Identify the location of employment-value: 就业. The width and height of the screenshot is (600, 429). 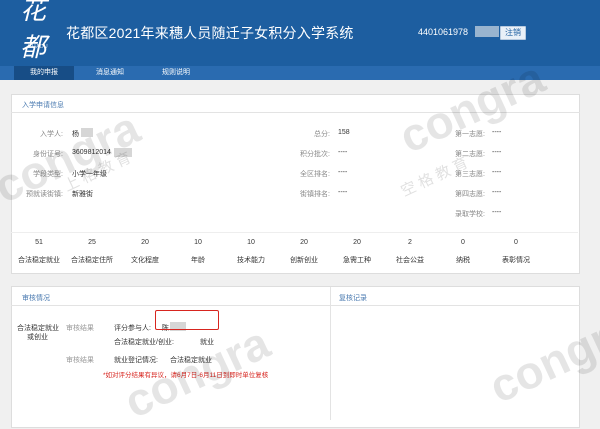
(207, 342).